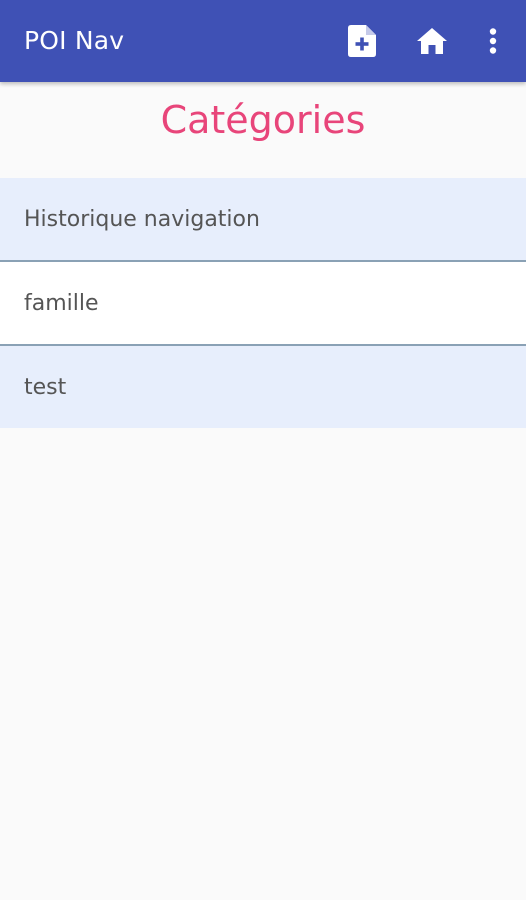  Describe the element at coordinates (61, 303) in the screenshot. I see `list-item-label: famille` at that location.